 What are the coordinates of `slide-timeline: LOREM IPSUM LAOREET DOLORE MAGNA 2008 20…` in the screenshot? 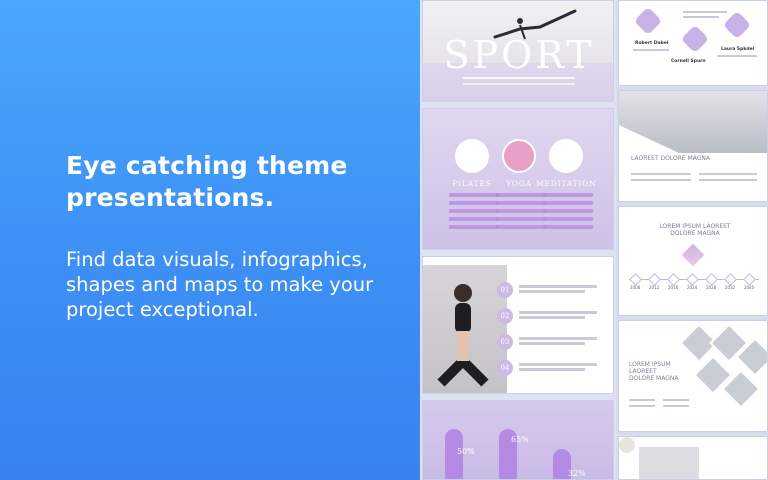 It's located at (693, 261).